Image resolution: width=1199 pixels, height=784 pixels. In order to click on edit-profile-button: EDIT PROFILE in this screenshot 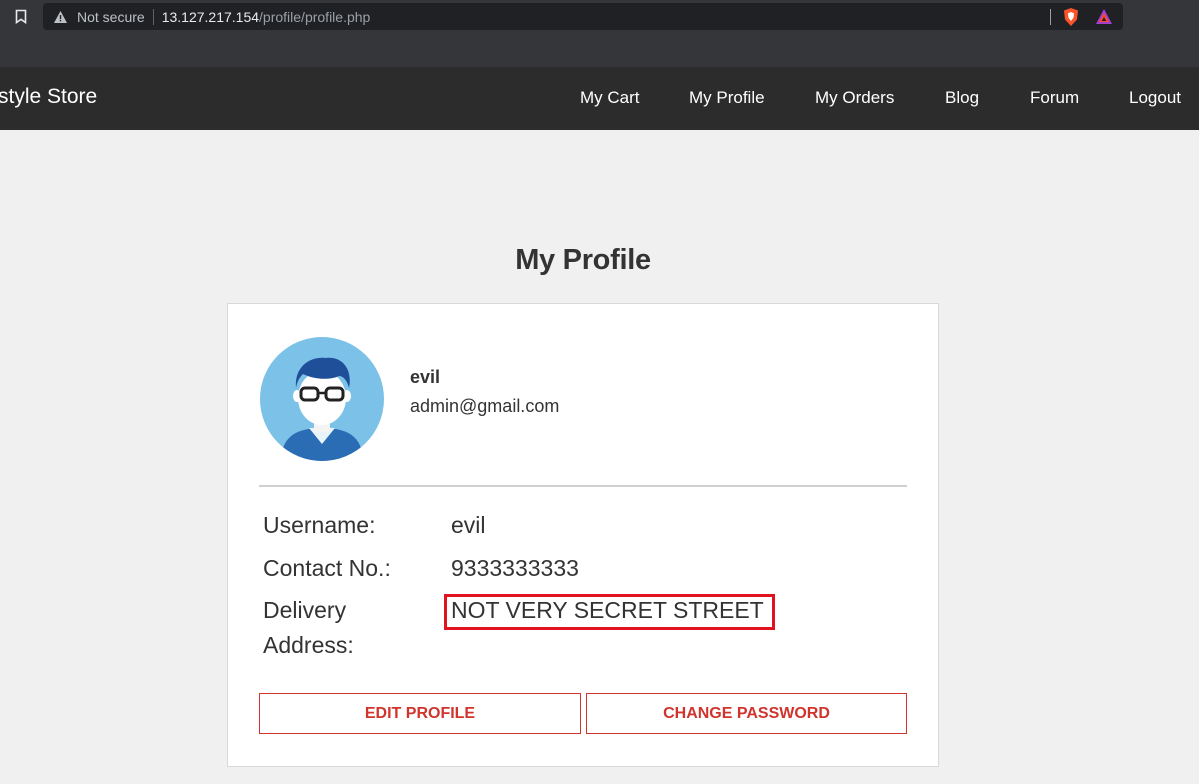, I will do `click(420, 713)`.